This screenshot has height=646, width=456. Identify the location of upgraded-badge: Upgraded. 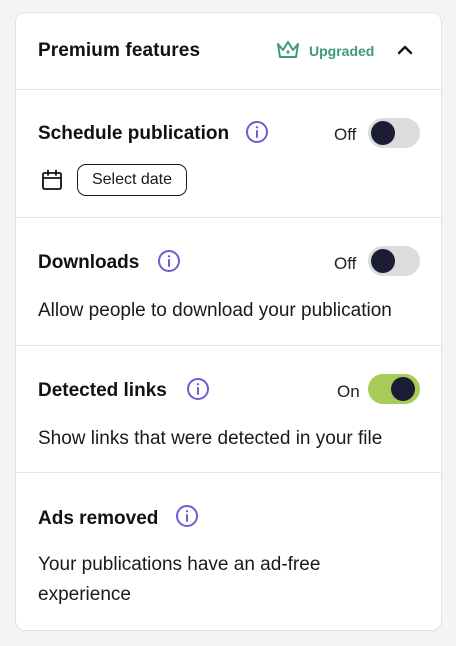
(342, 51).